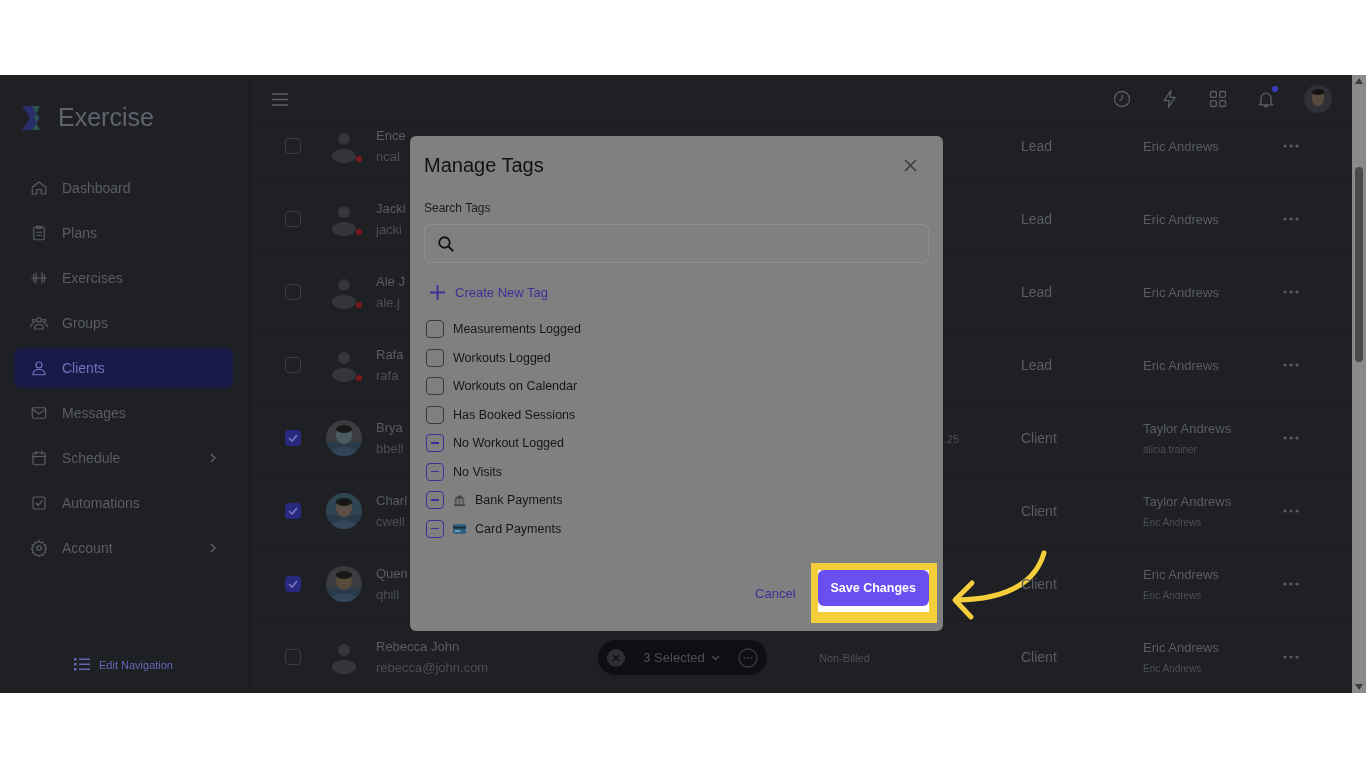 The image size is (1366, 768). I want to click on settings-icon, so click(39, 548).